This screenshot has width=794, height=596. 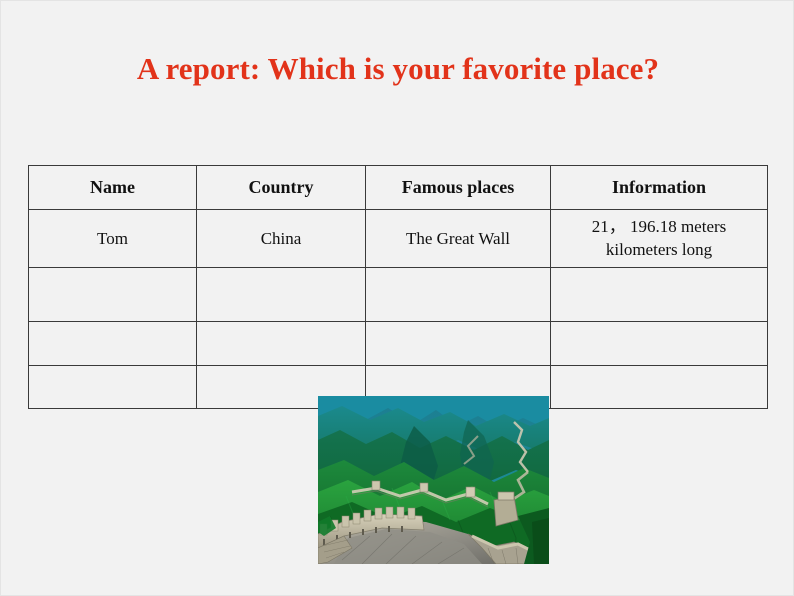 What do you see at coordinates (112, 187) in the screenshot?
I see `column-header-name: Name` at bounding box center [112, 187].